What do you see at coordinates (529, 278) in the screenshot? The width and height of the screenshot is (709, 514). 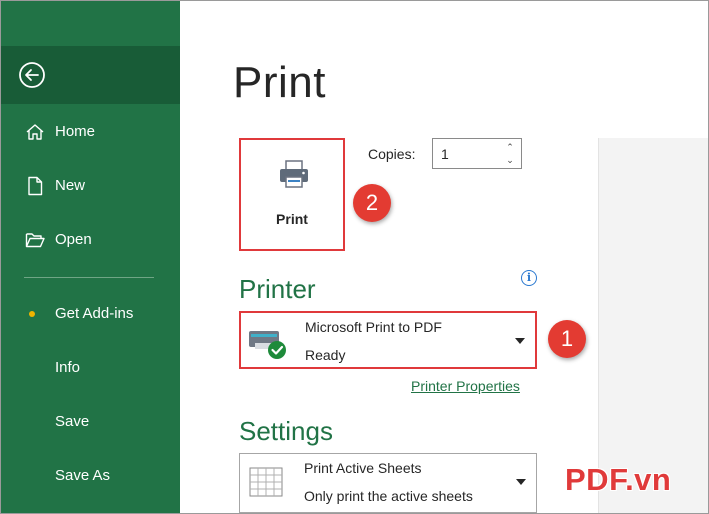 I see `info-icon: i` at bounding box center [529, 278].